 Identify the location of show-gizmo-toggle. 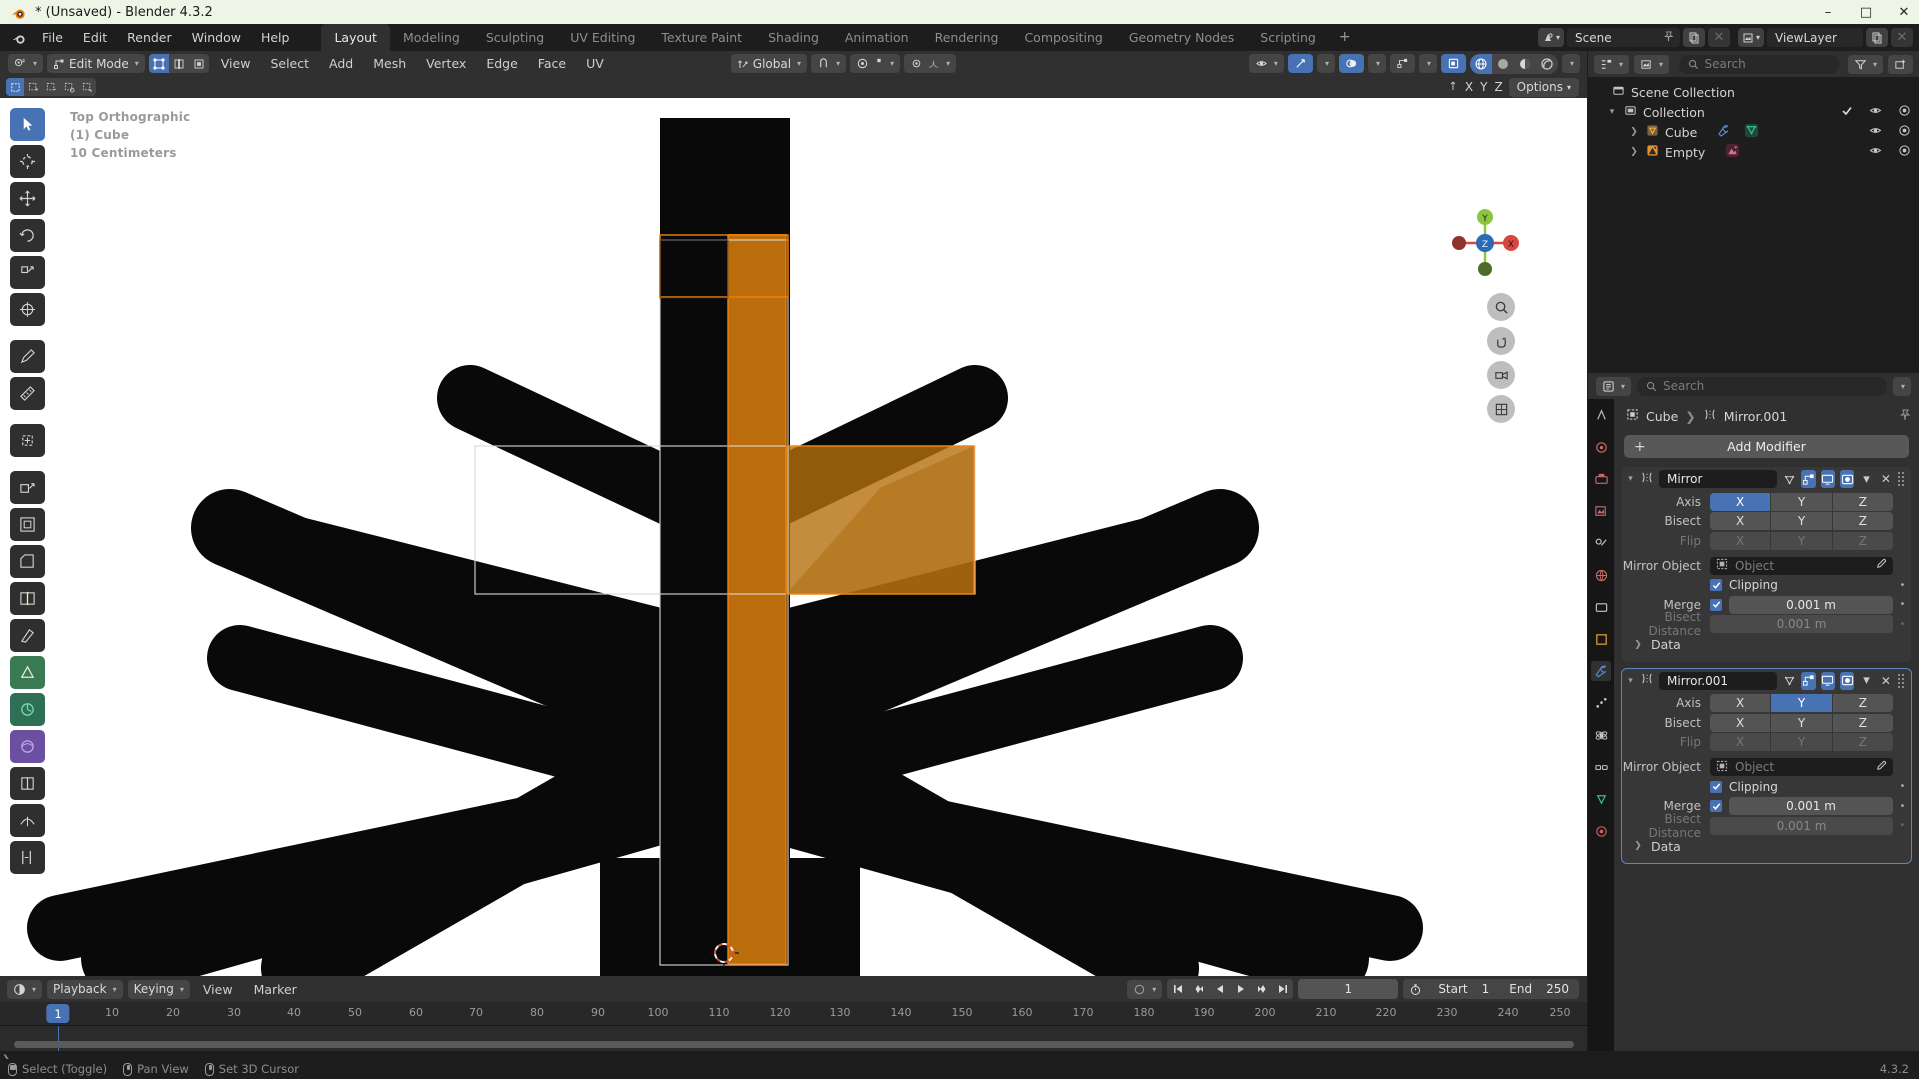
(1300, 63).